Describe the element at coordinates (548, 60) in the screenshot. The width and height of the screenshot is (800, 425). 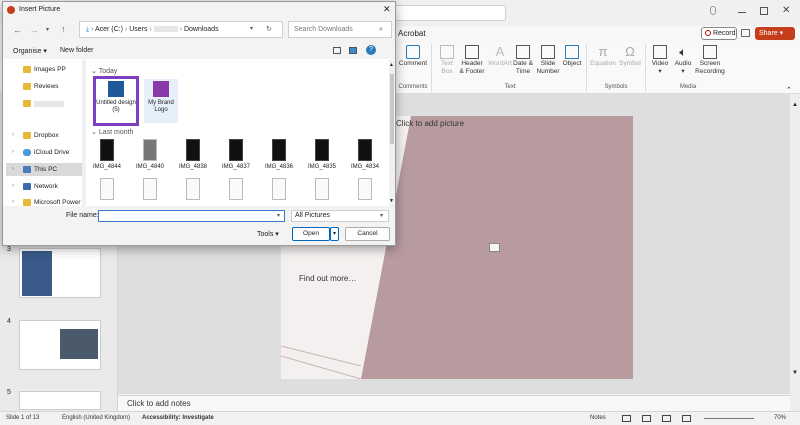
I see `slide-number-button: Slide Number` at that location.